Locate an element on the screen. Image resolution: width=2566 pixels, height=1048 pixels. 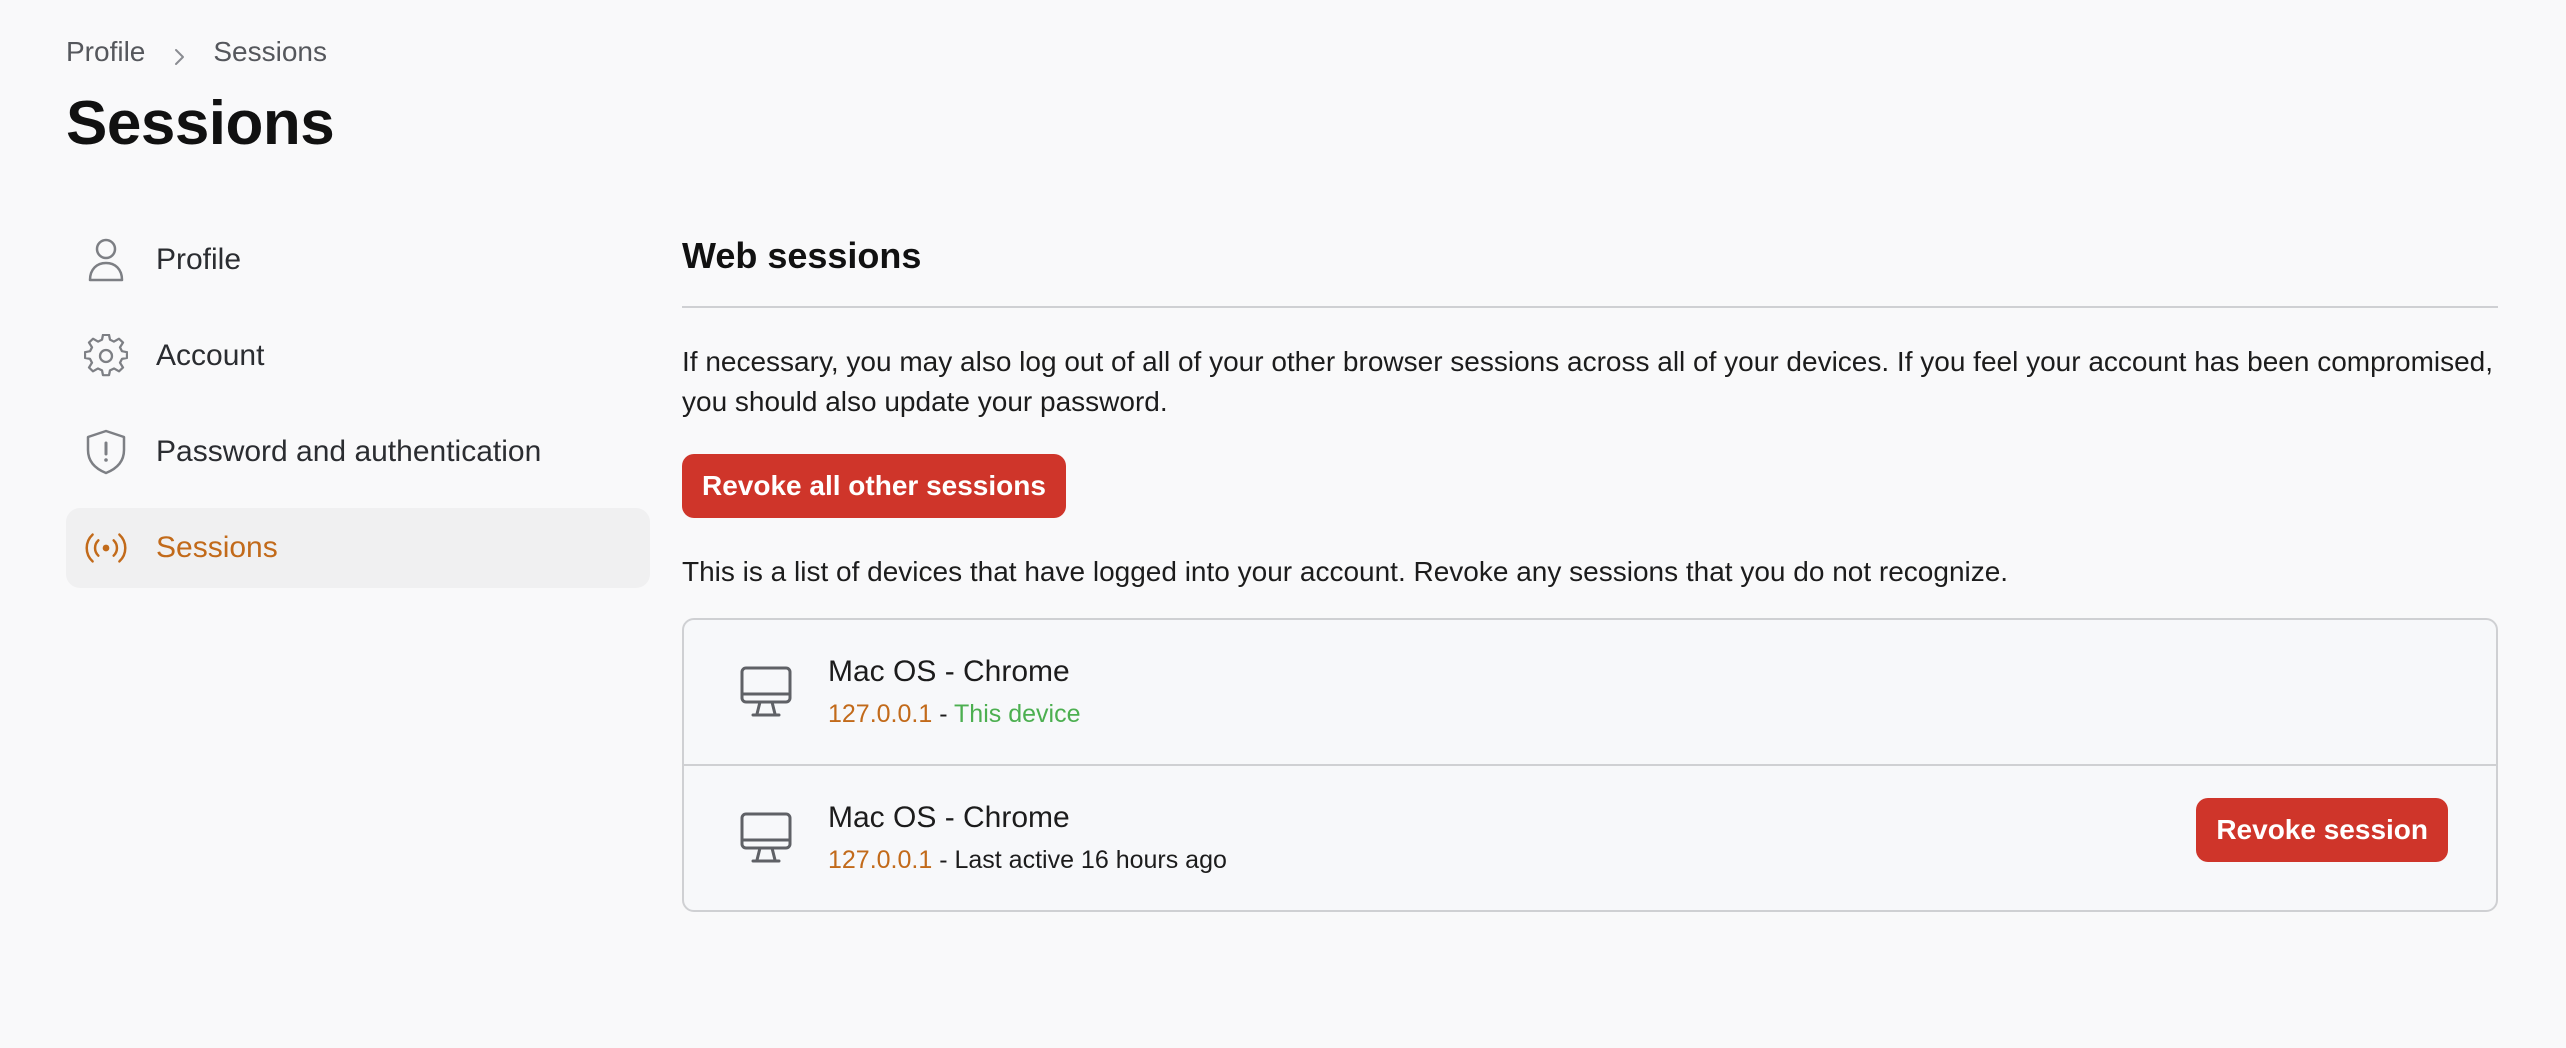
sidebar-item-label: Password and authentication is located at coordinates (349, 451).